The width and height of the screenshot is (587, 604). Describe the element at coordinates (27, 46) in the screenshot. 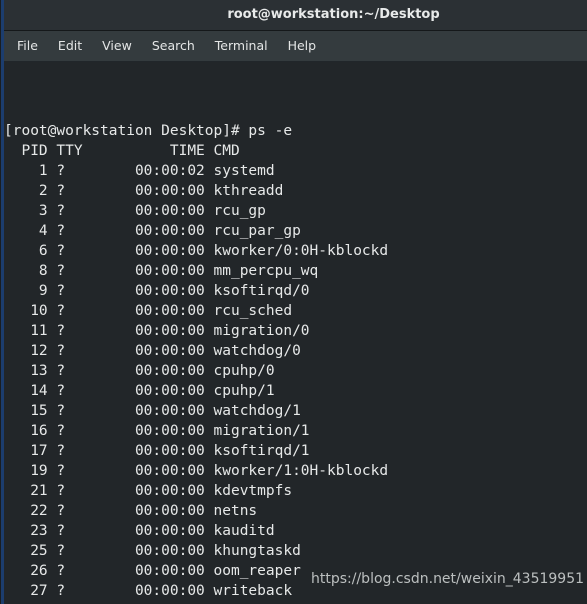

I see `menu-item-file: File` at that location.